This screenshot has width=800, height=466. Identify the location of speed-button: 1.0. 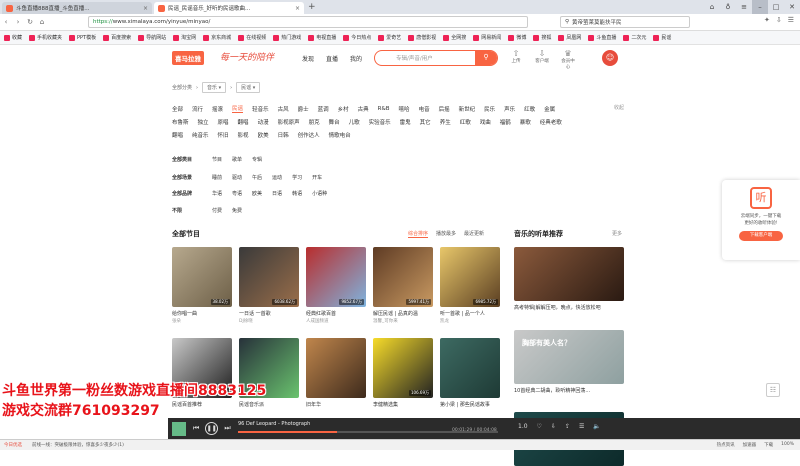
(523, 426).